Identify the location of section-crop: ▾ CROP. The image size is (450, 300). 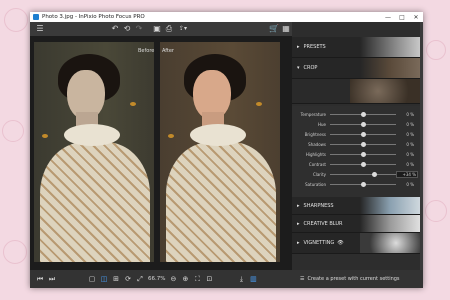
(356, 68).